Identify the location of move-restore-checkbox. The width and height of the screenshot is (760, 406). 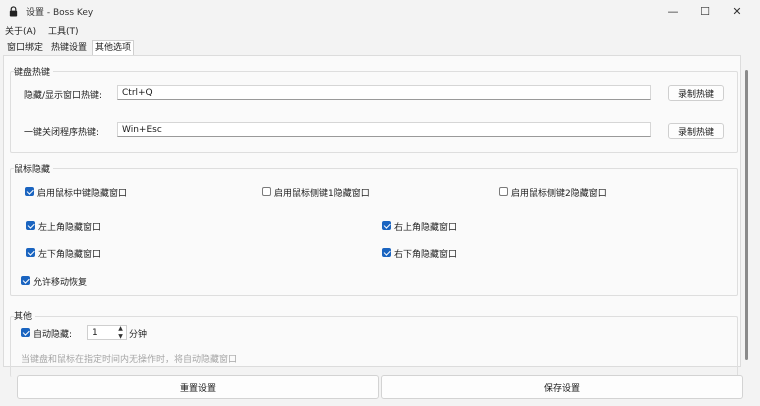
(25, 280).